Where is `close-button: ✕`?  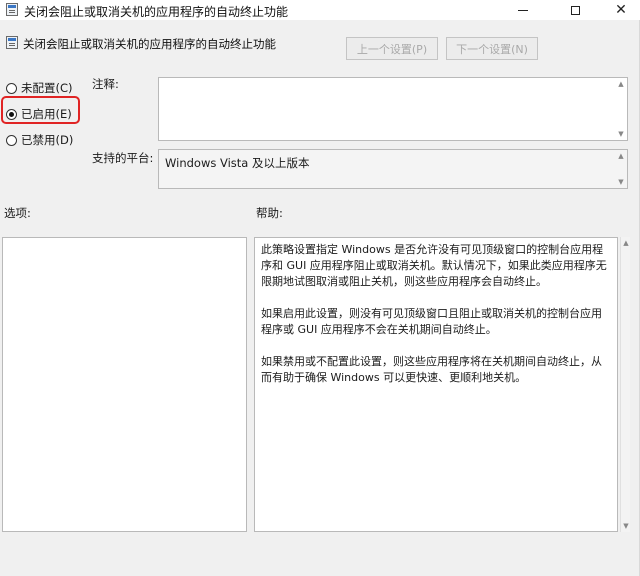
close-button: ✕ is located at coordinates (619, 10).